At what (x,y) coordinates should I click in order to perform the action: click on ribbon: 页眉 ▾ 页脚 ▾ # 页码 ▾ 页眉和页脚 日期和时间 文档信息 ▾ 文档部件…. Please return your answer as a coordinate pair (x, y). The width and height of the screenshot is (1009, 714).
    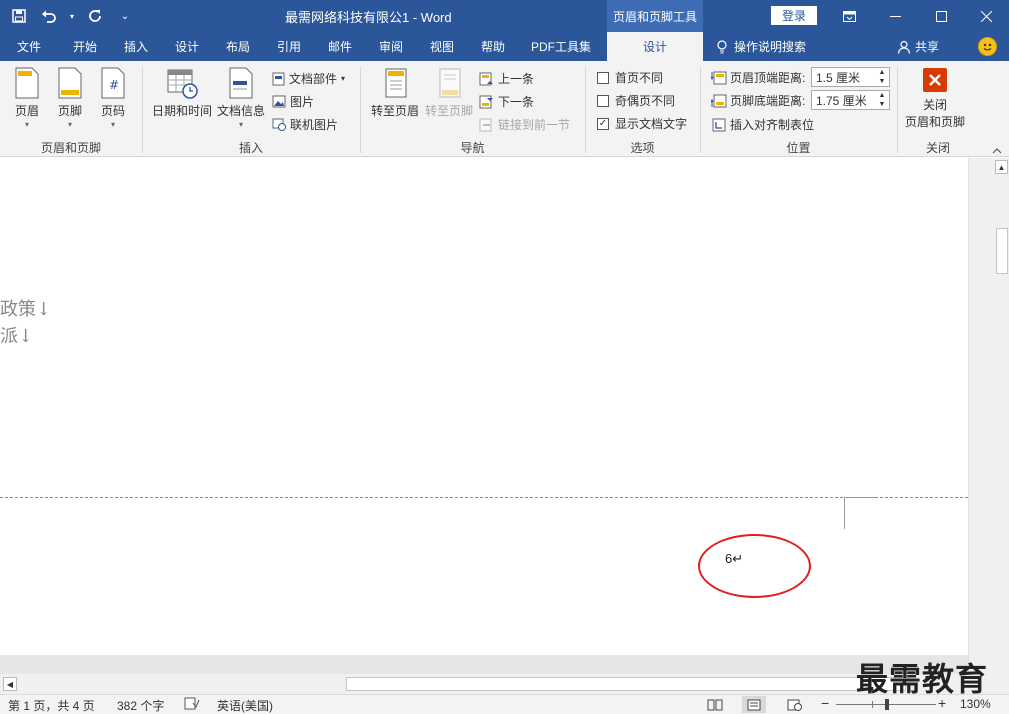
    Looking at the image, I should click on (504, 109).